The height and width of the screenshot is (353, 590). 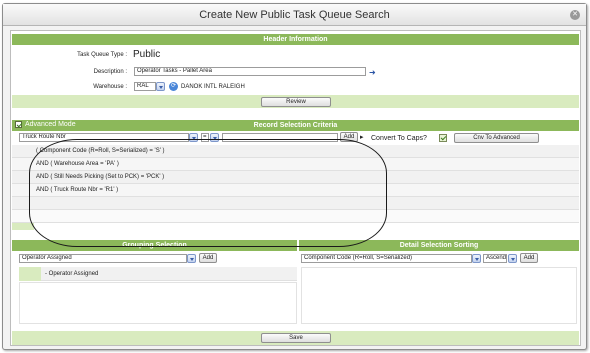 I want to click on warehouse-select: RAL, so click(x=145, y=86).